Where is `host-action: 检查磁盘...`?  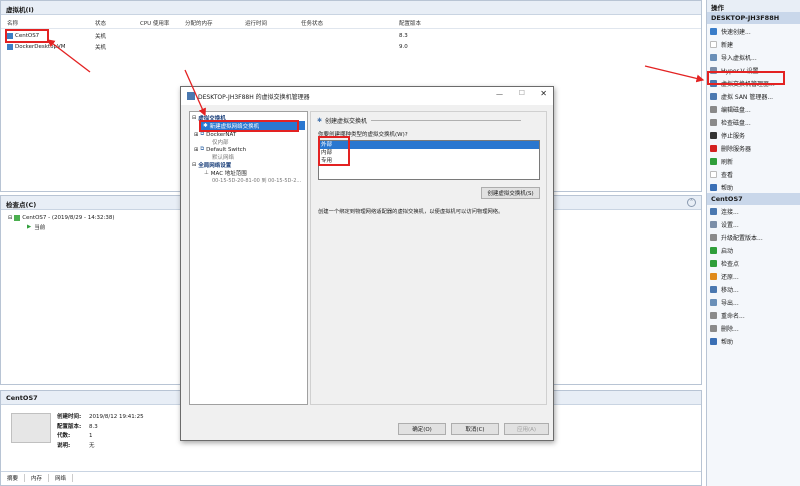 host-action: 检查磁盘... is located at coordinates (753, 122).